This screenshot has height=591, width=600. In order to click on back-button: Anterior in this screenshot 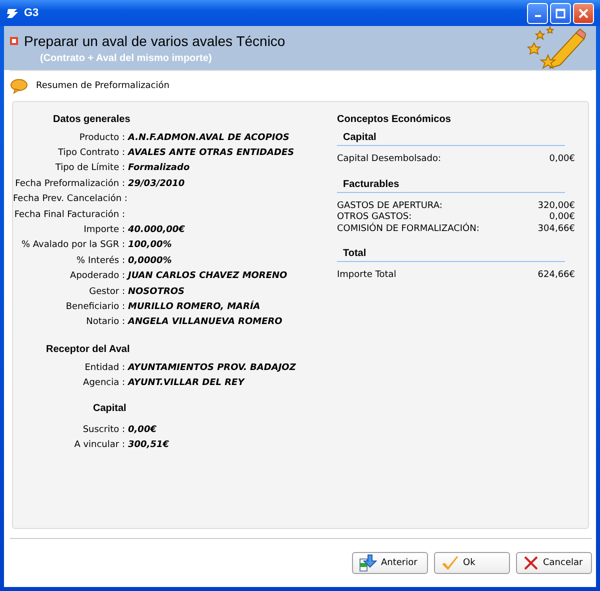, I will do `click(390, 563)`.